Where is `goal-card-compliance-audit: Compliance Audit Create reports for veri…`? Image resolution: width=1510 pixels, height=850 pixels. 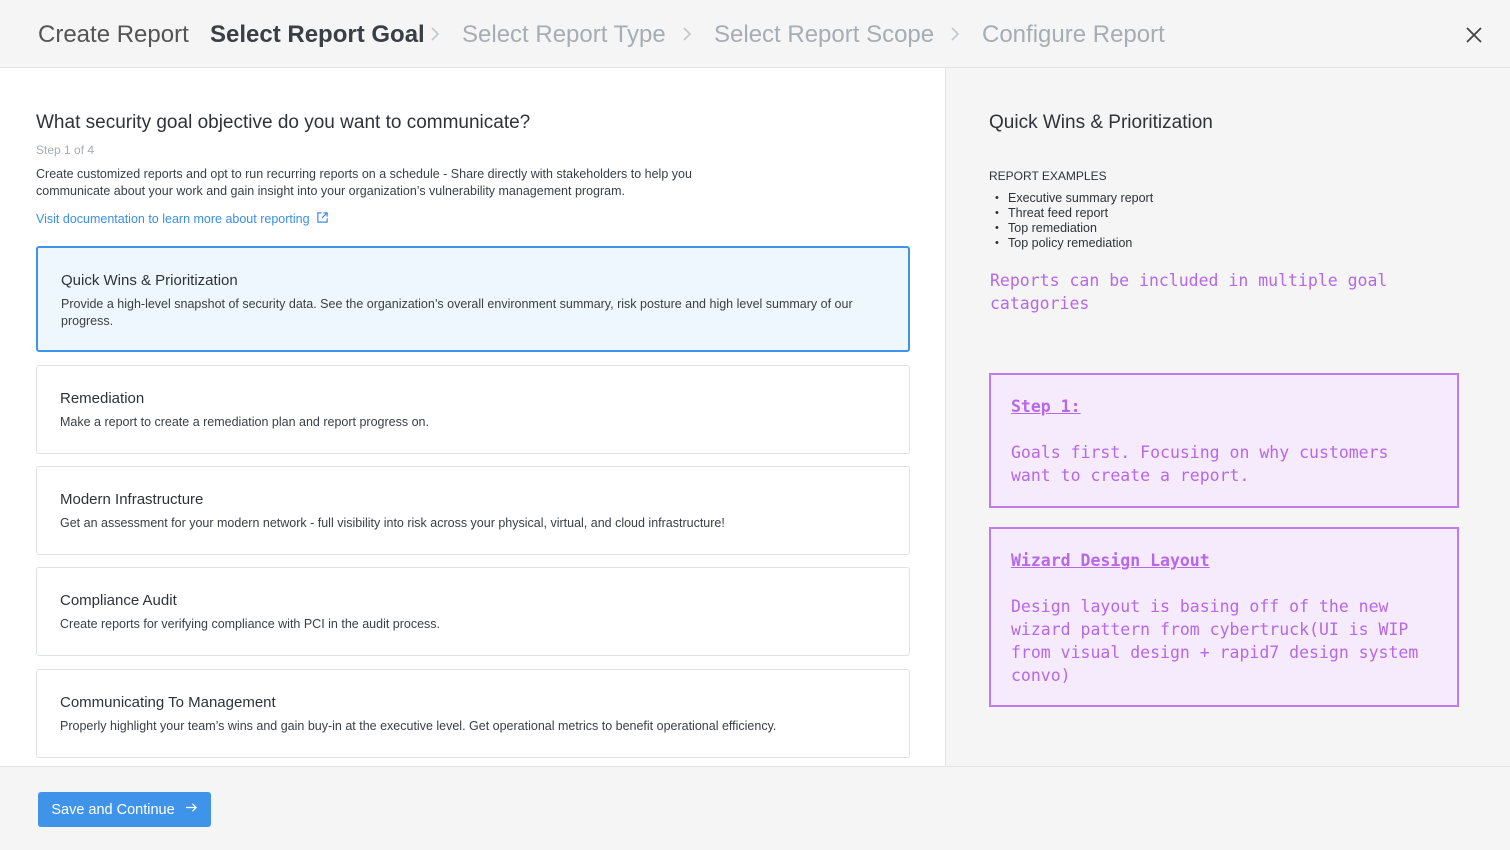
goal-card-compliance-audit: Compliance Audit Create reports for veri… is located at coordinates (473, 611).